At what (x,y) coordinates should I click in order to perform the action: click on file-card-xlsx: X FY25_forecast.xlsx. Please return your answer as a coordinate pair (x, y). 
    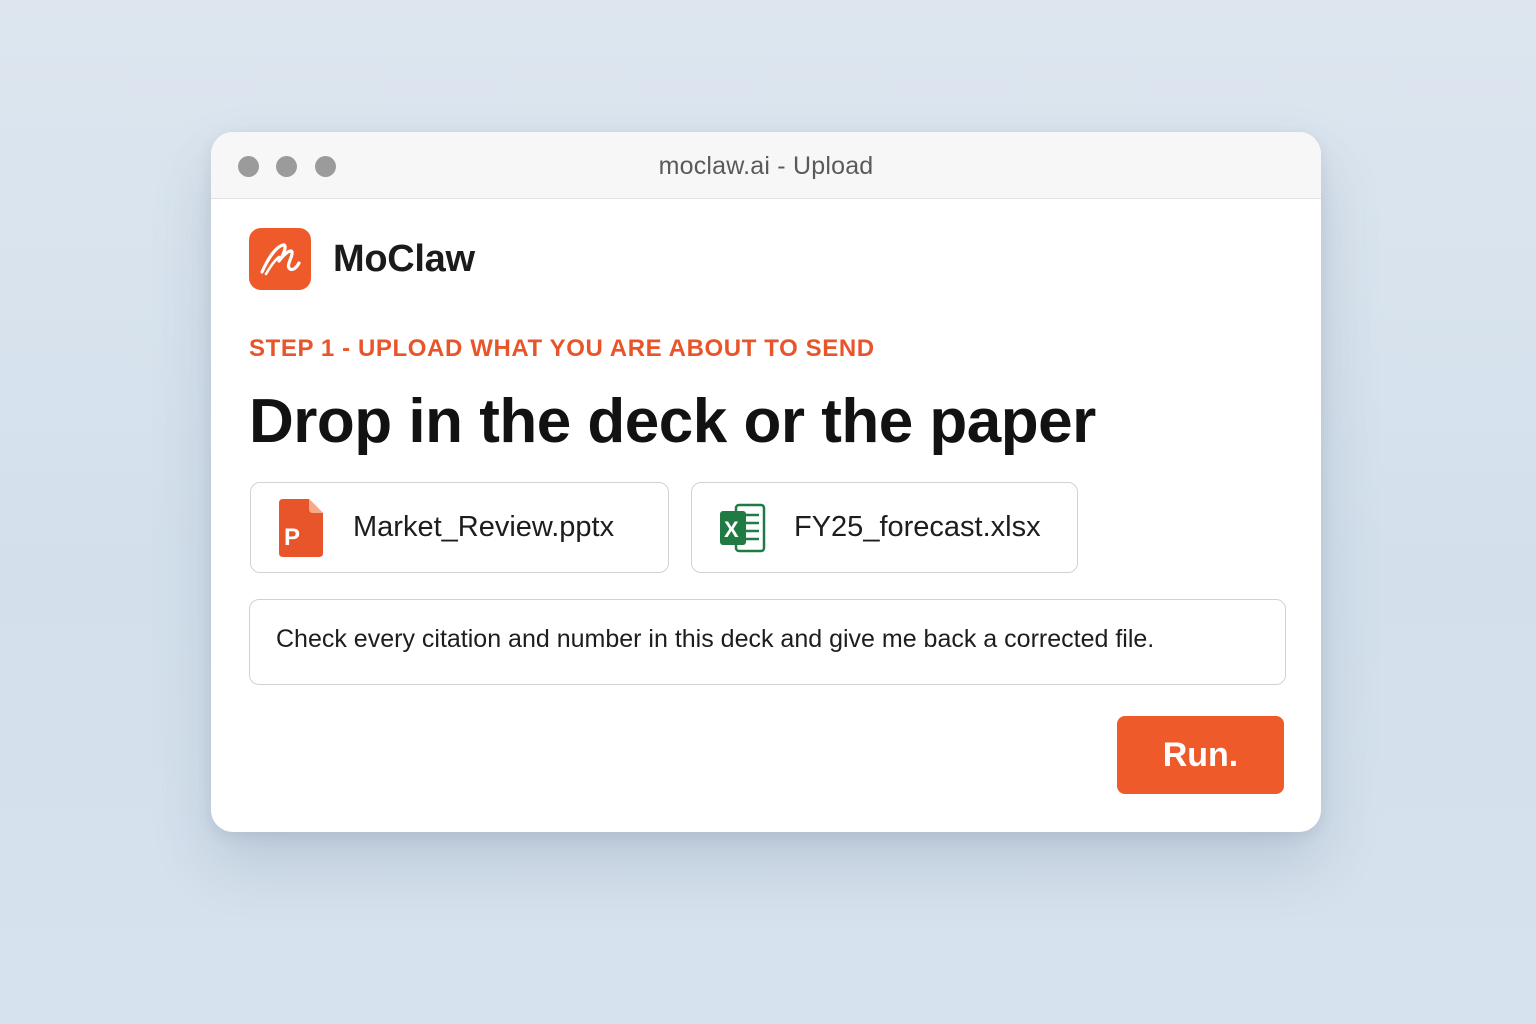
    Looking at the image, I should click on (884, 527).